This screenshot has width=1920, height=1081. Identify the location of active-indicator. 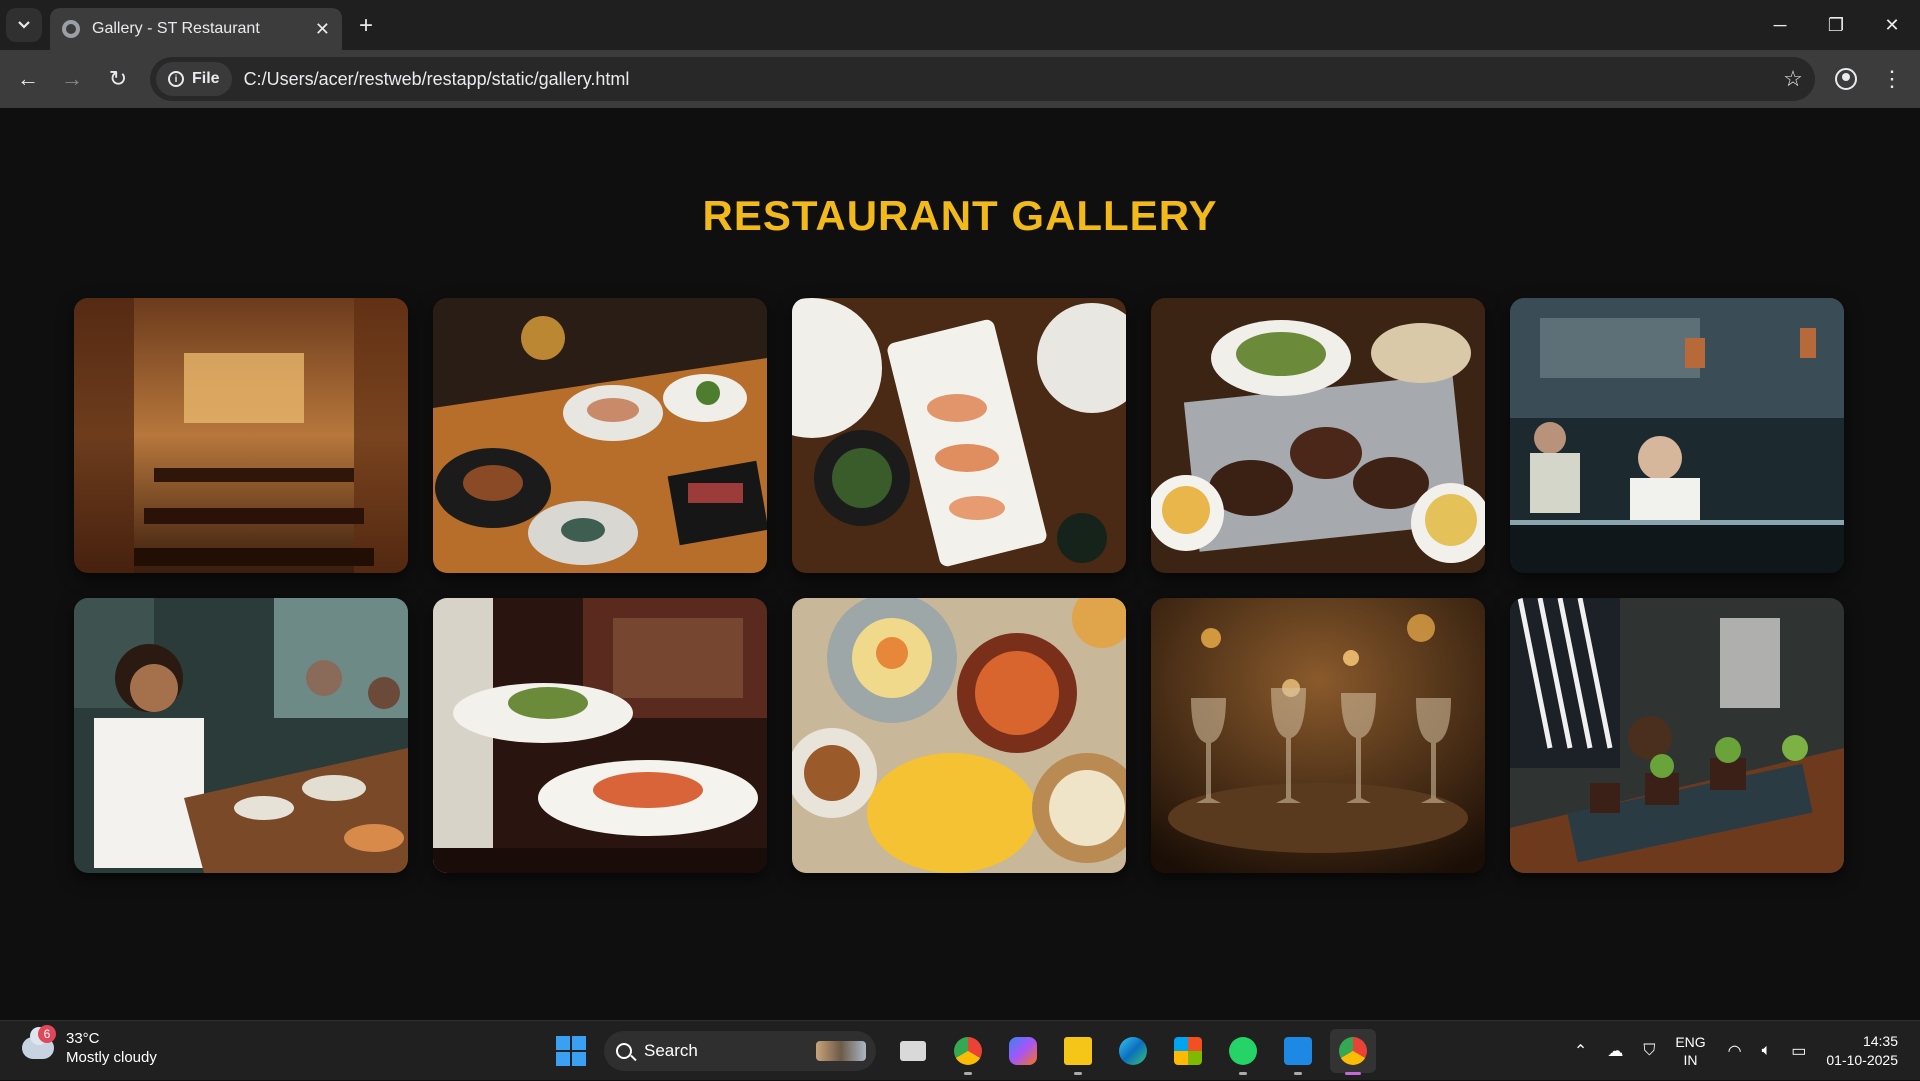
(1353, 1073).